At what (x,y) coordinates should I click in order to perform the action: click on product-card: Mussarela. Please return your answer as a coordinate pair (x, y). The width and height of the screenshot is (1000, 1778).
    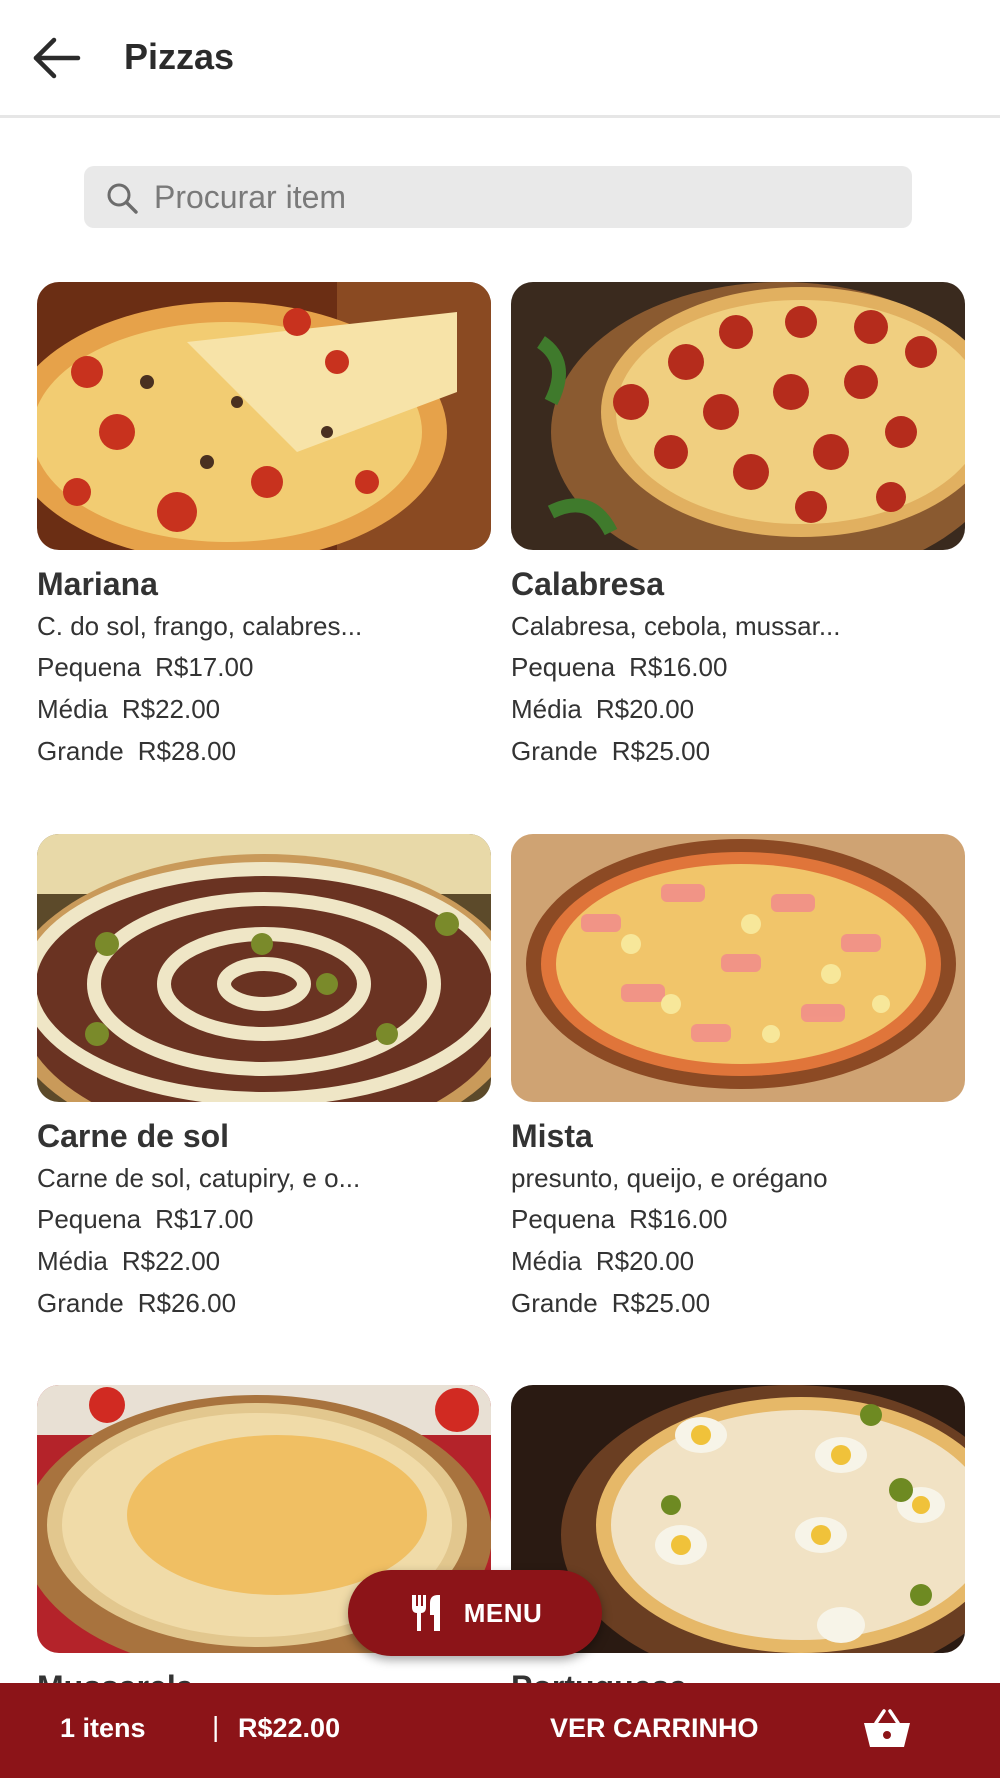
    Looking at the image, I should click on (264, 1546).